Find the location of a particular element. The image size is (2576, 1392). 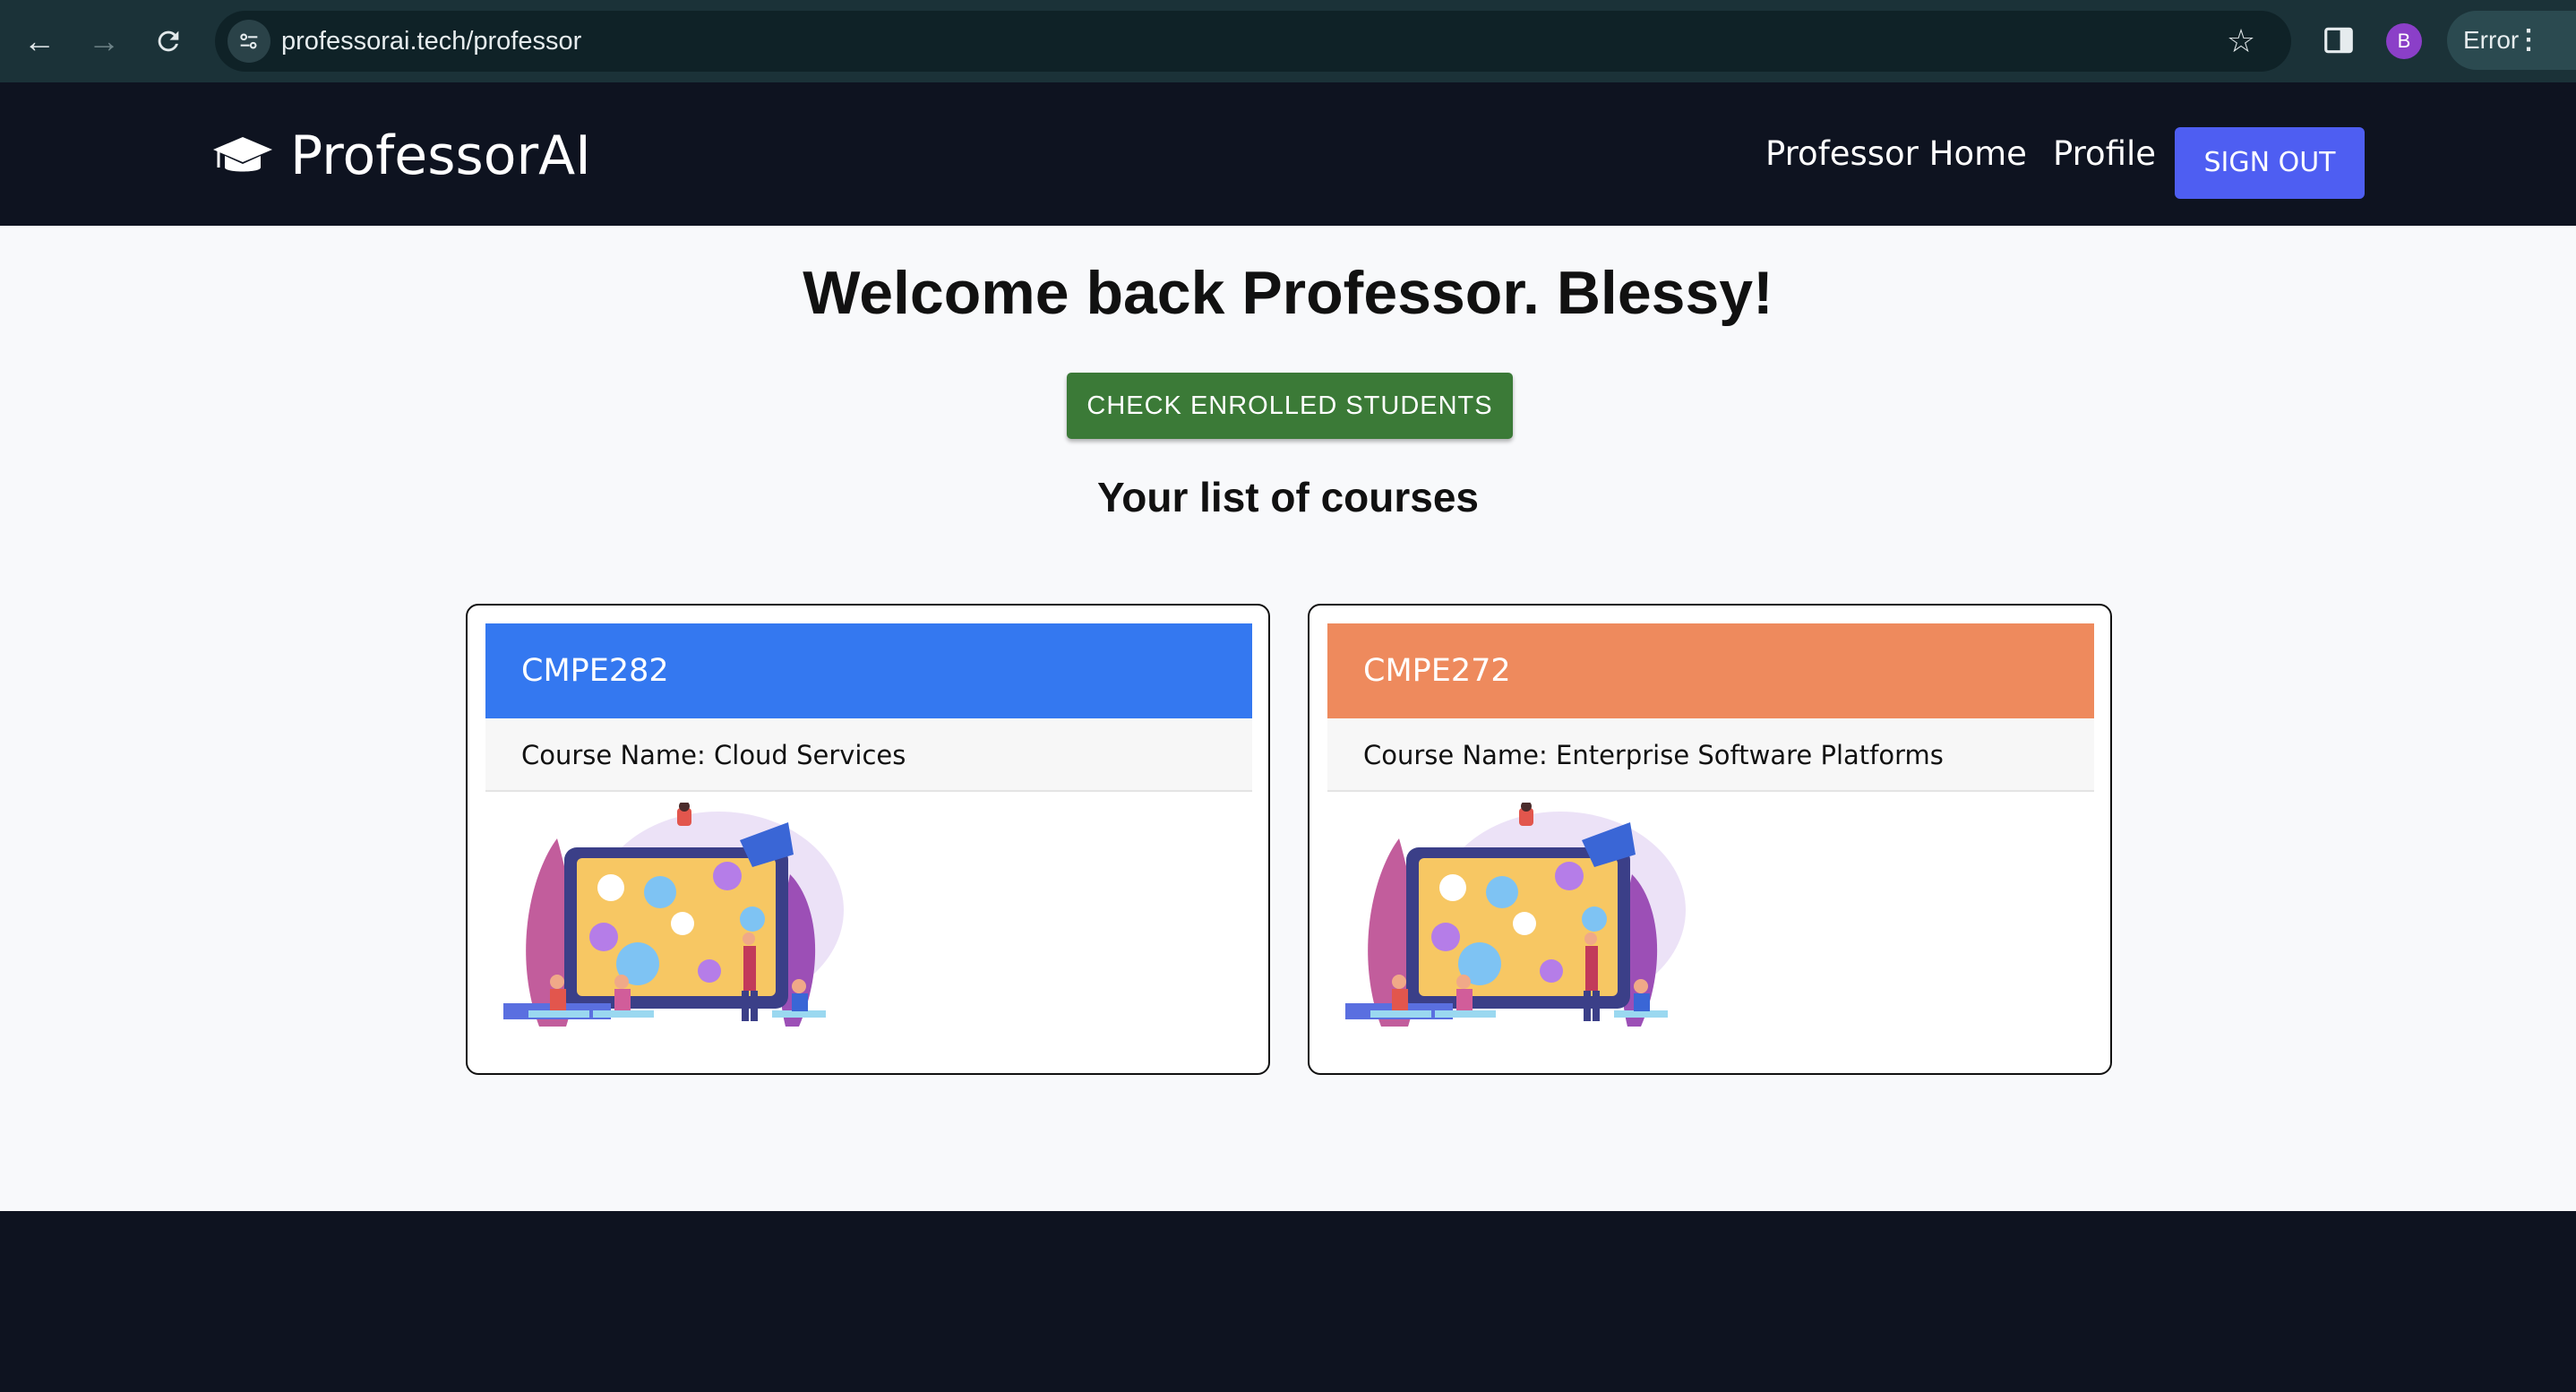

profile-avatar: B is located at coordinates (2404, 41).